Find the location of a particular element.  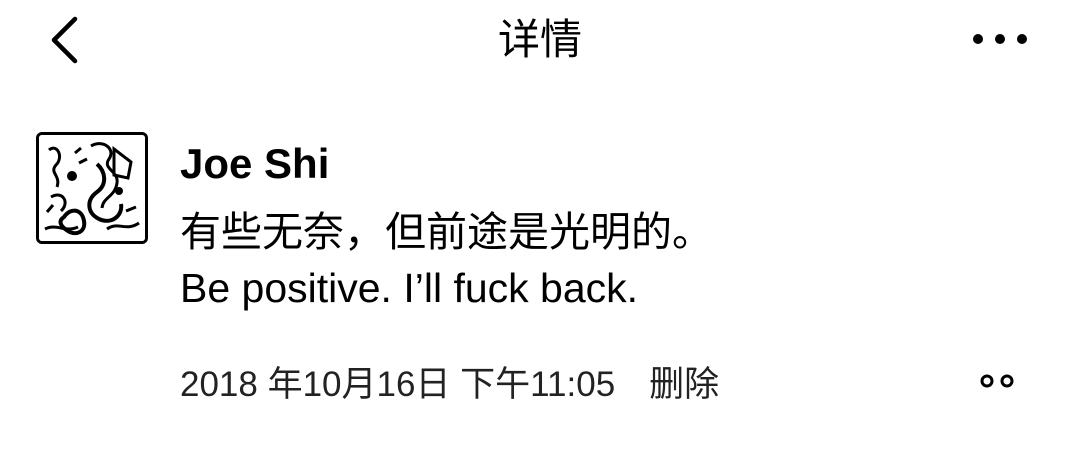

avatar-image is located at coordinates (92, 188).